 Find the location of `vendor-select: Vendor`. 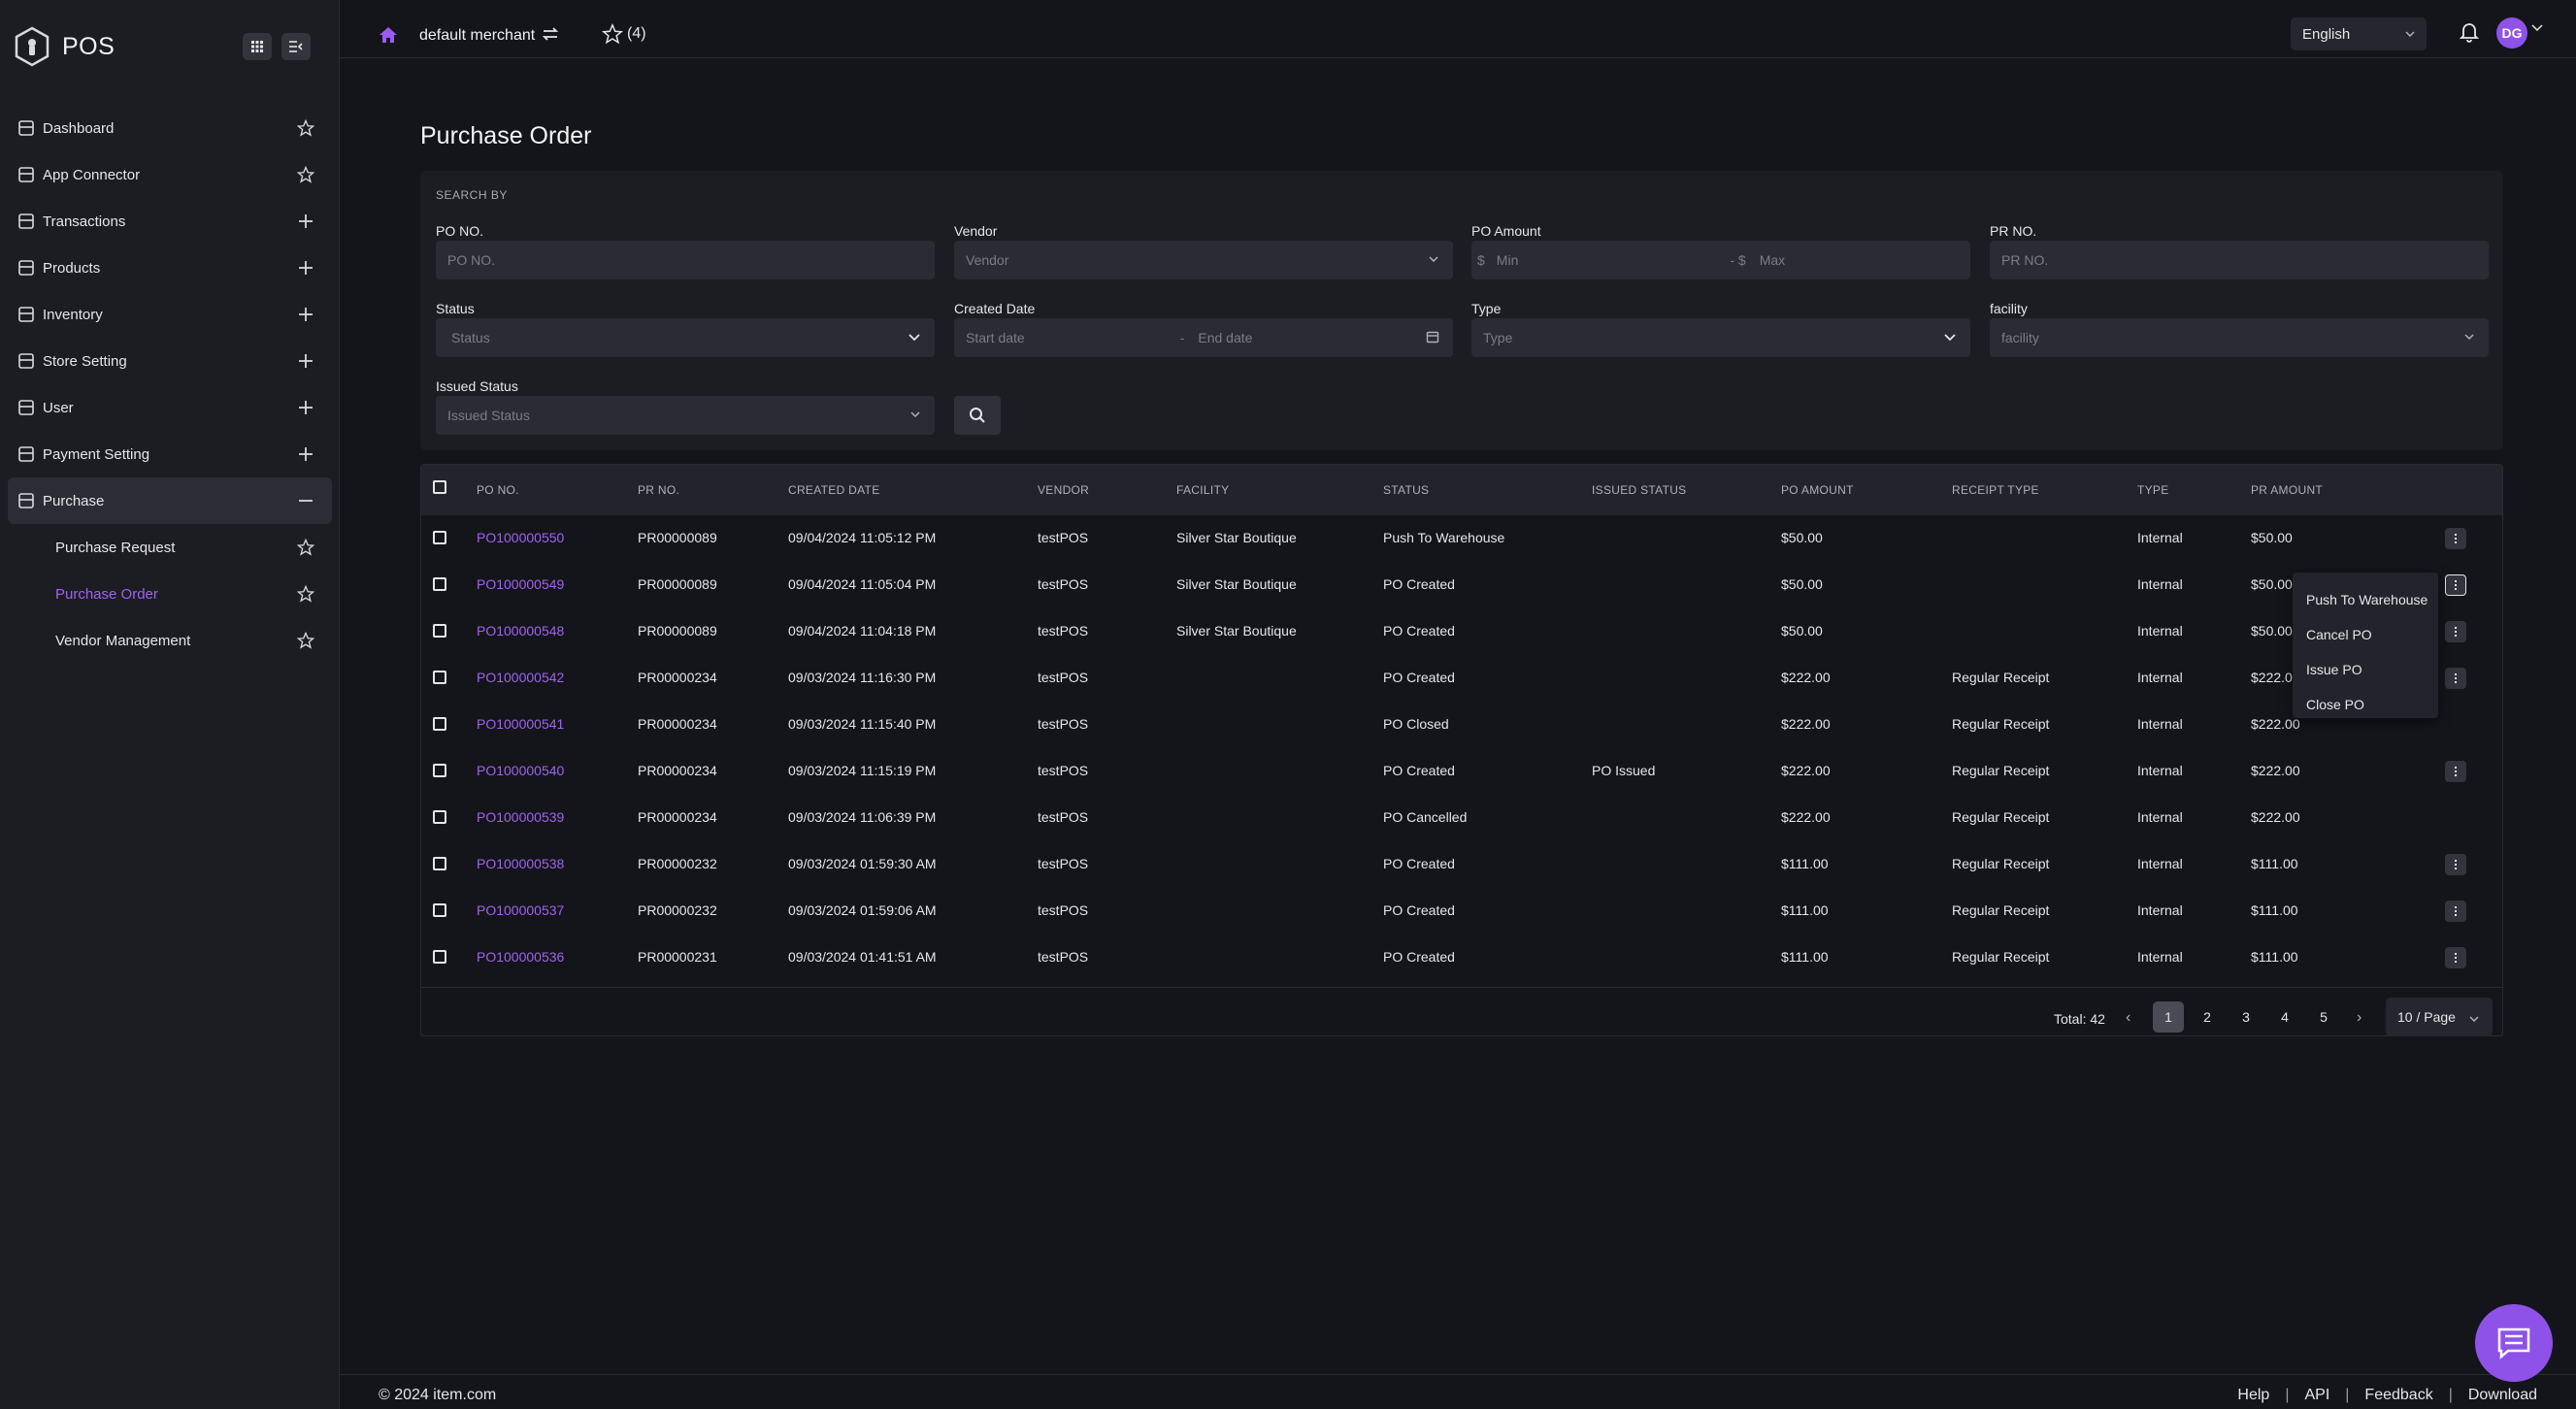

vendor-select: Vendor is located at coordinates (1203, 260).